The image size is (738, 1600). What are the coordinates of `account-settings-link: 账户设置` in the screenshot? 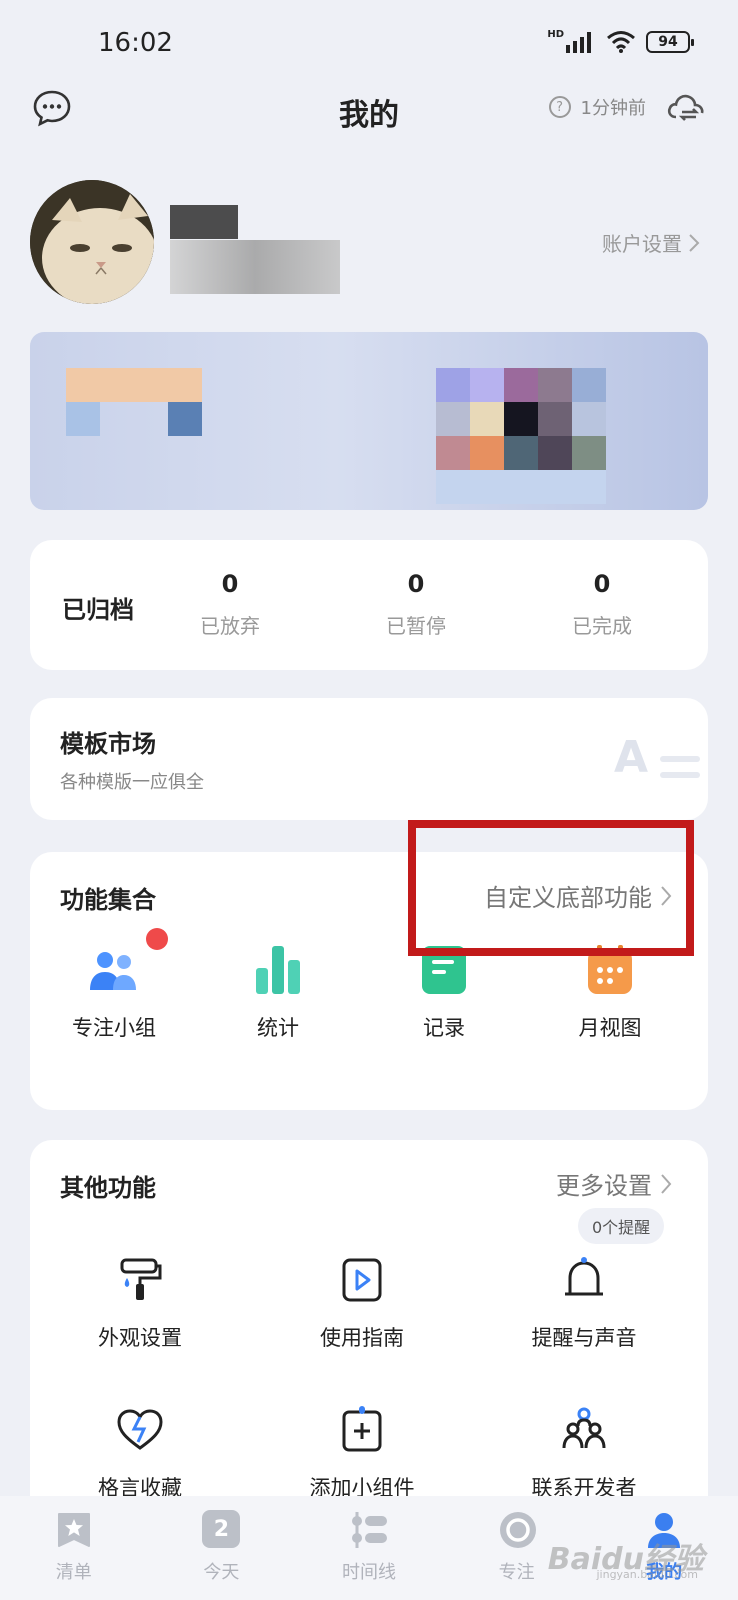 It's located at (651, 242).